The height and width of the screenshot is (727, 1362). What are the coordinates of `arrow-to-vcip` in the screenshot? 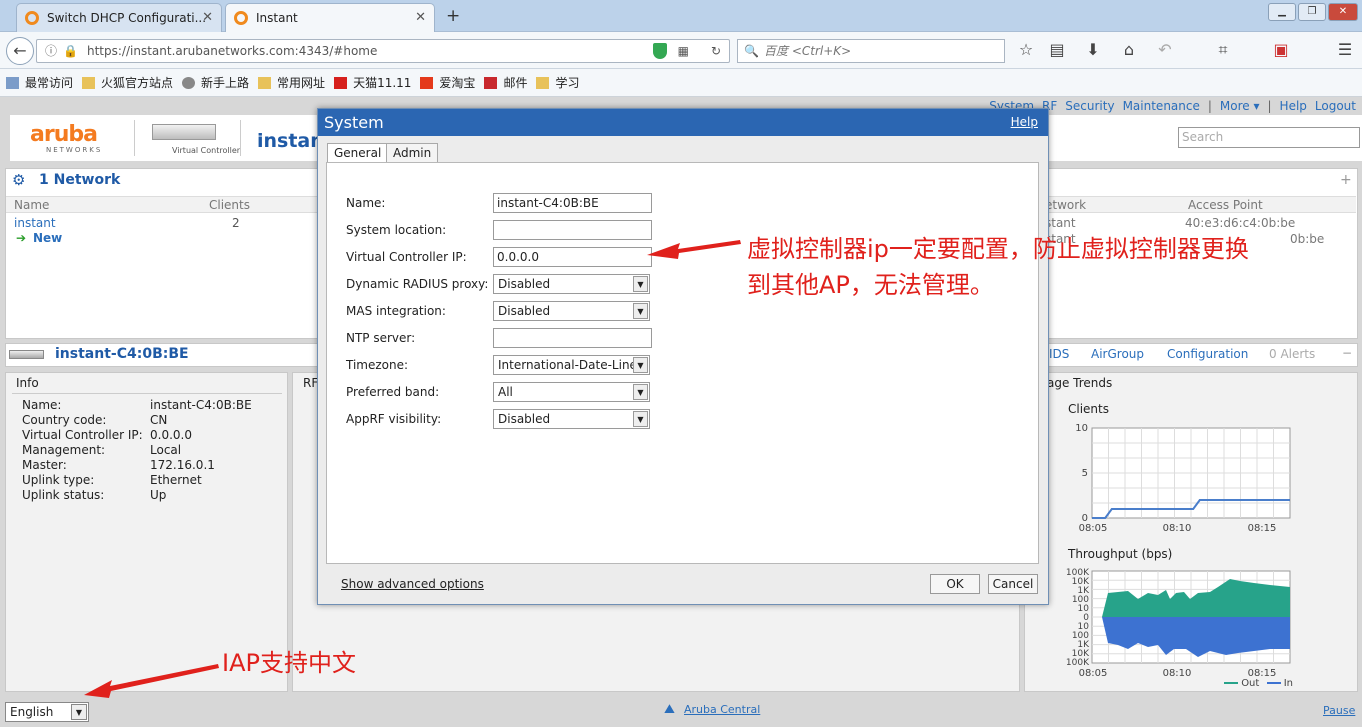 It's located at (694, 249).